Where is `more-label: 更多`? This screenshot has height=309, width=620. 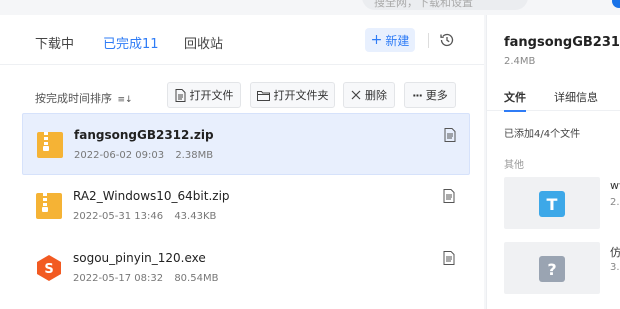 more-label: 更多 is located at coordinates (436, 95).